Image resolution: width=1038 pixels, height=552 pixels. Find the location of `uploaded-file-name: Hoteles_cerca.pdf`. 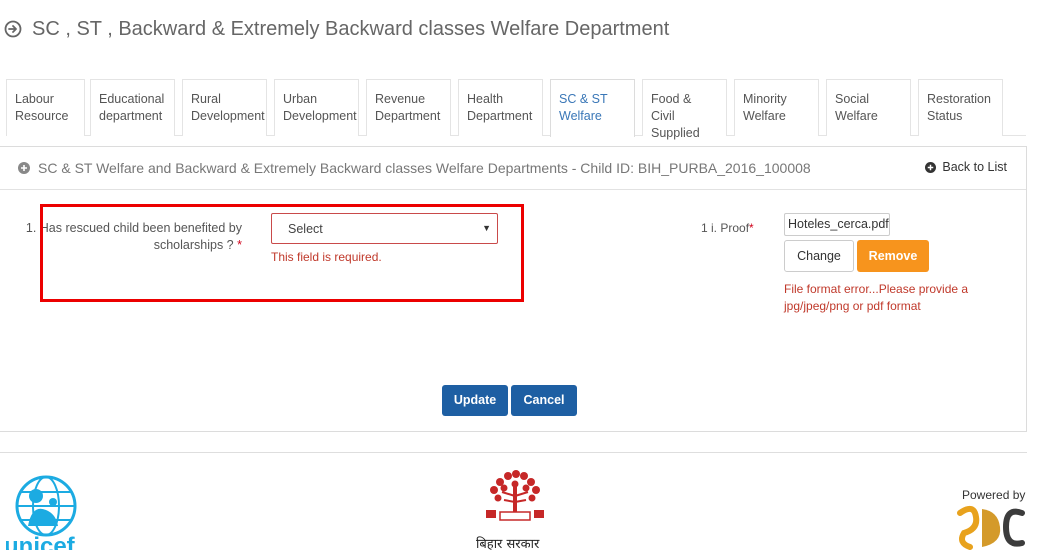

uploaded-file-name: Hoteles_cerca.pdf is located at coordinates (837, 224).